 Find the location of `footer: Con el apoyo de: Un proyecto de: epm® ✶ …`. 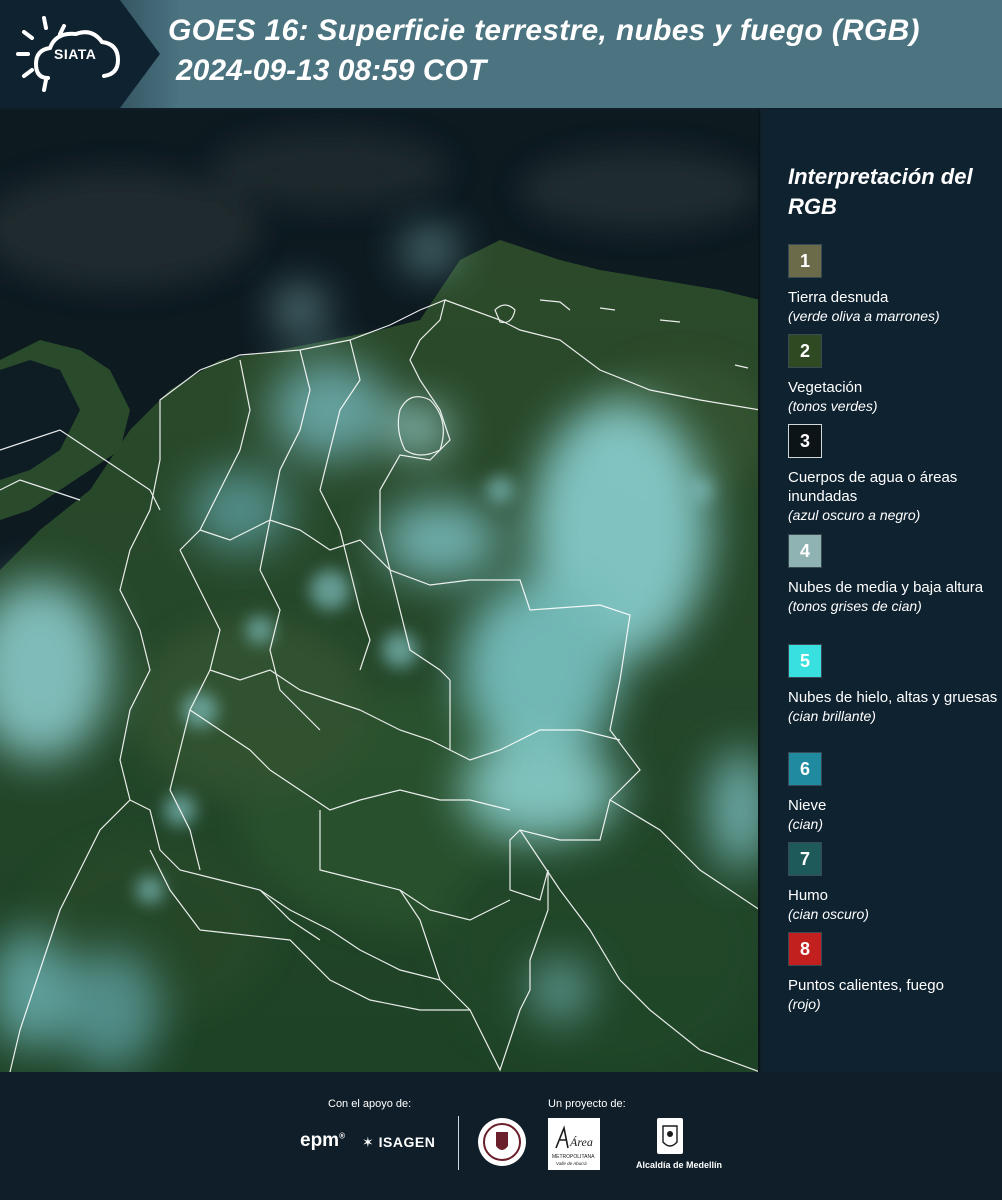

footer: Con el apoyo de: Un proyecto de: epm® ✶ … is located at coordinates (501, 1136).